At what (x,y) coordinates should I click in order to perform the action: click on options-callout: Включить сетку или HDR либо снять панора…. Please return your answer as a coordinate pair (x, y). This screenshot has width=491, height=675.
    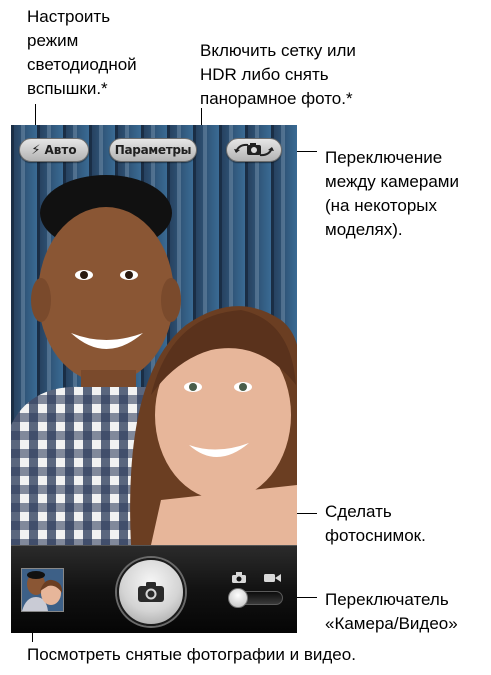
    Looking at the image, I should click on (278, 74).